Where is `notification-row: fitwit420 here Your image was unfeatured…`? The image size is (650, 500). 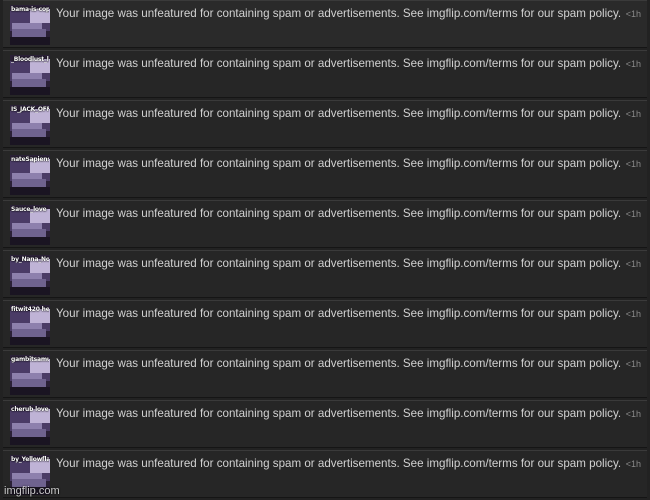 notification-row: fitwit420 here Your image was unfeatured… is located at coordinates (325, 324).